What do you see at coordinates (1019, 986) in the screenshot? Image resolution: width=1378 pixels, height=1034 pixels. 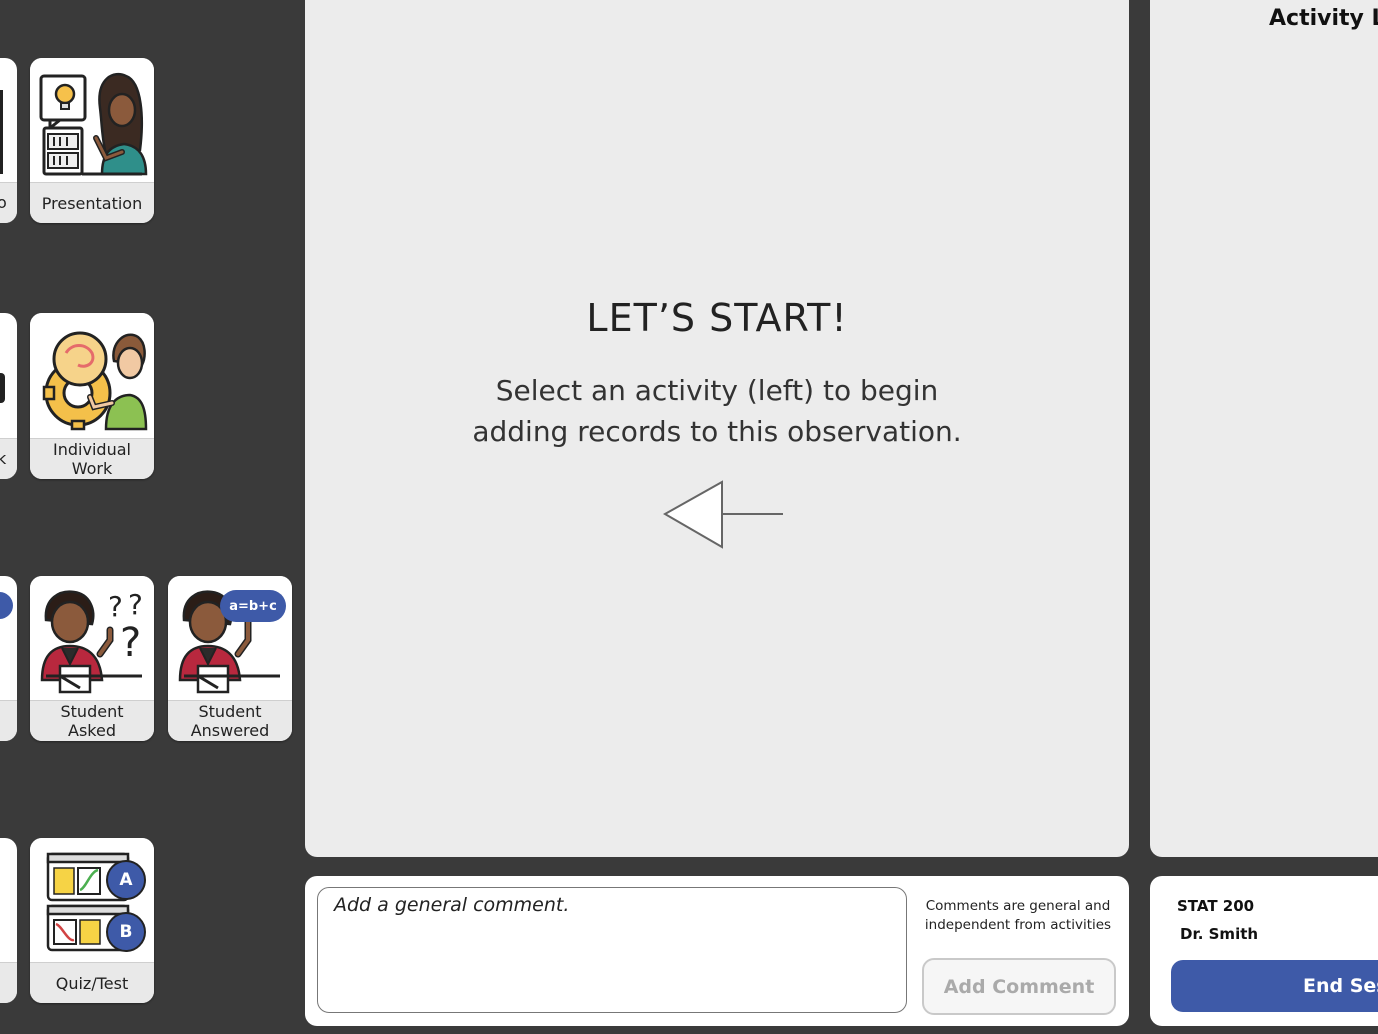 I see `add-comment-button: Add Comment` at bounding box center [1019, 986].